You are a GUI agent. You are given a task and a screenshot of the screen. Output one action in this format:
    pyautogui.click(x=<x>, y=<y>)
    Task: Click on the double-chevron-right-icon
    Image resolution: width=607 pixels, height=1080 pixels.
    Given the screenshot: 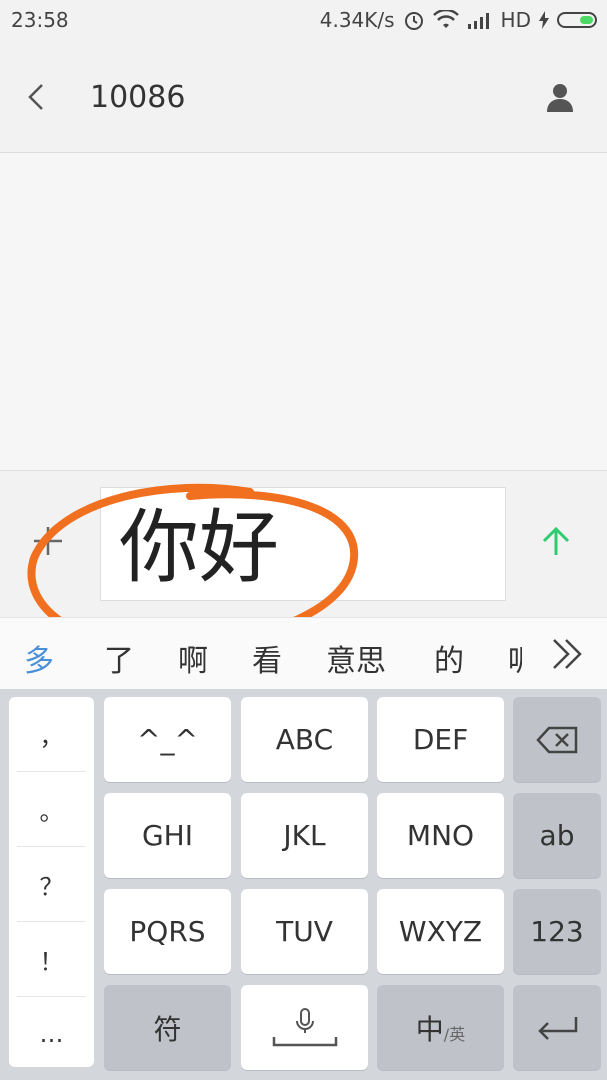 What is the action you would take?
    pyautogui.click(x=567, y=654)
    